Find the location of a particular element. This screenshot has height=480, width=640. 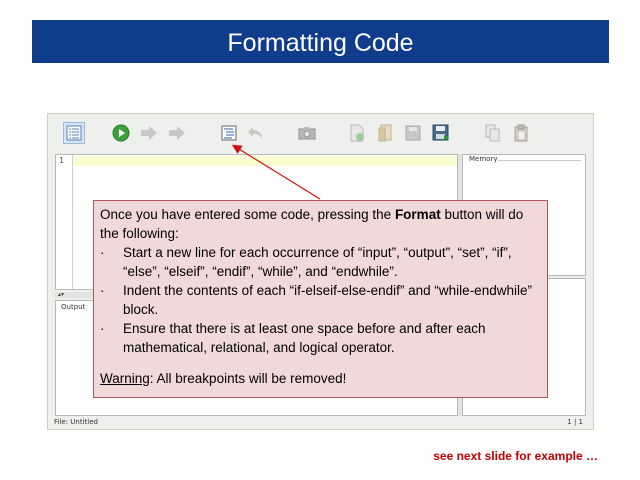

run-icon is located at coordinates (121, 133).